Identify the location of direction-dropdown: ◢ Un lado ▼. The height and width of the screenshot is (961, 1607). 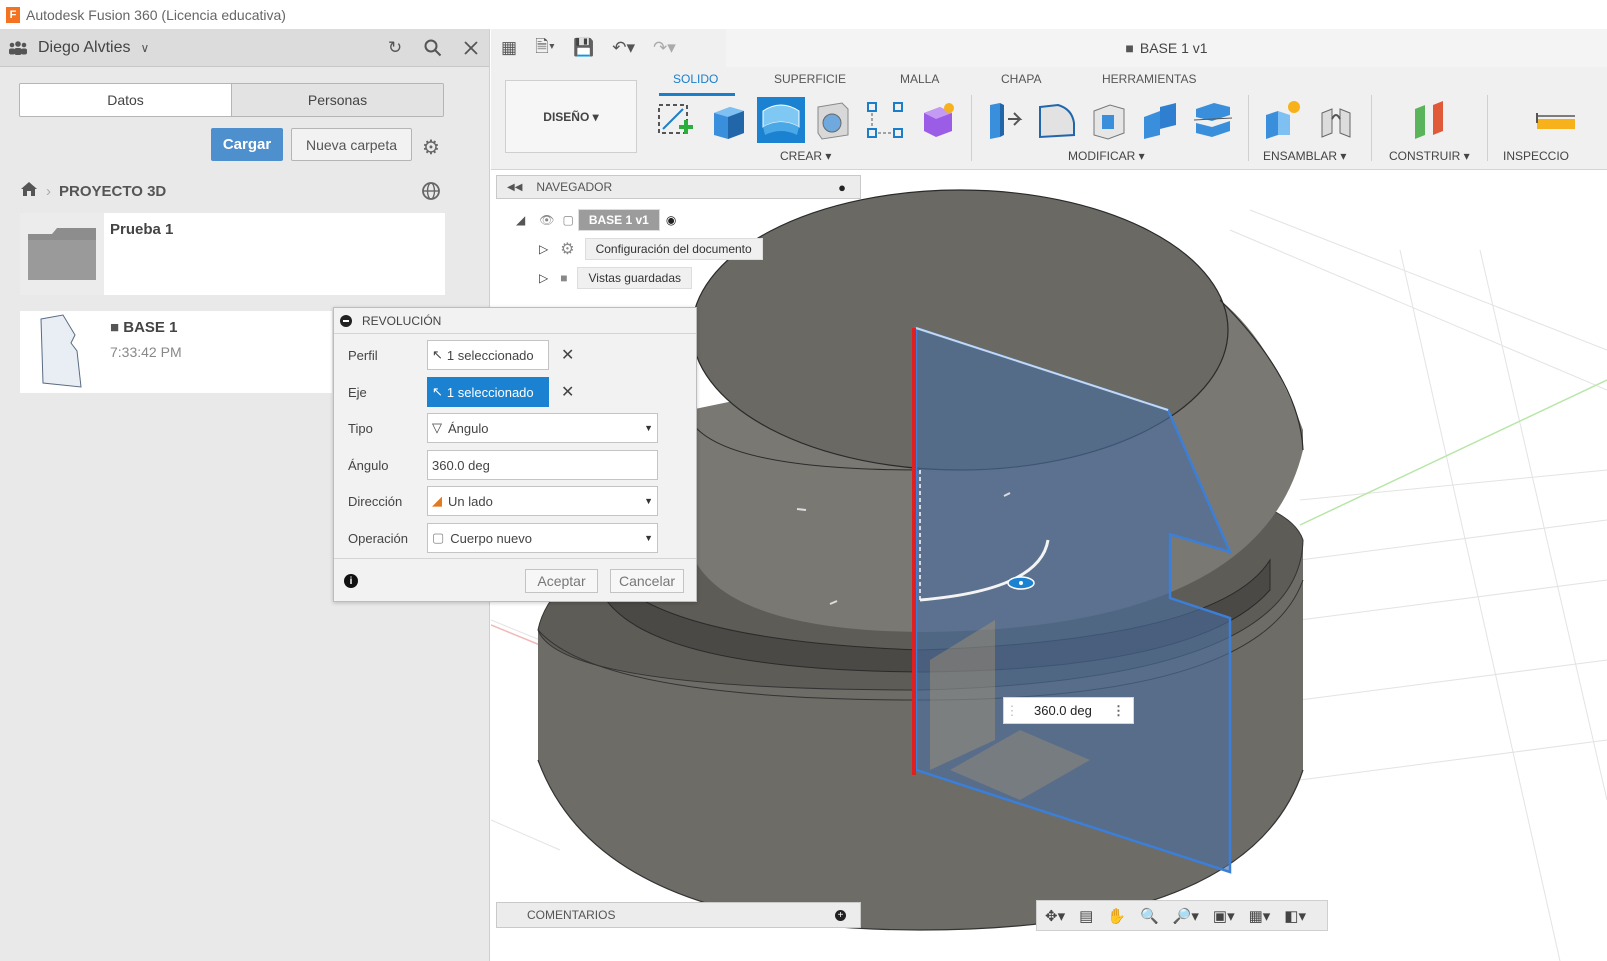
(542, 501).